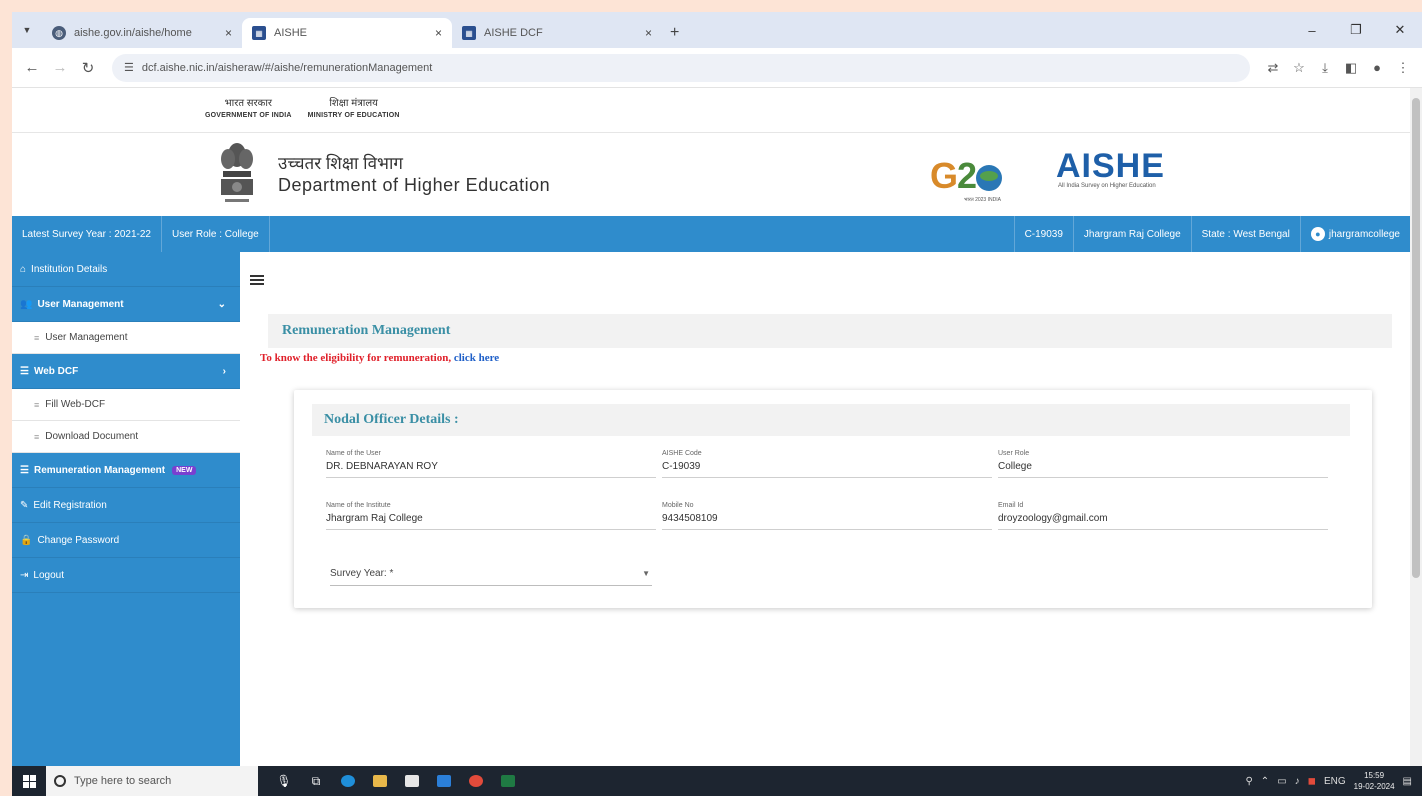 The width and height of the screenshot is (1422, 796). What do you see at coordinates (1335, 781) in the screenshot?
I see `language-indicator: ENG` at bounding box center [1335, 781].